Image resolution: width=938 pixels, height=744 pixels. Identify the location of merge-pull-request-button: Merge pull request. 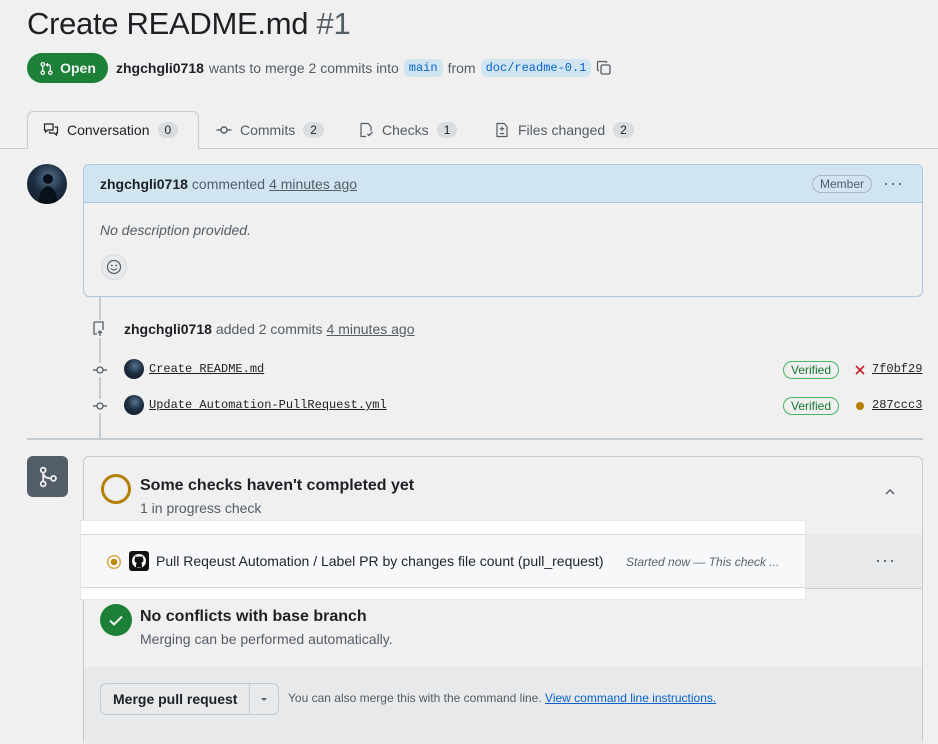
(176, 699).